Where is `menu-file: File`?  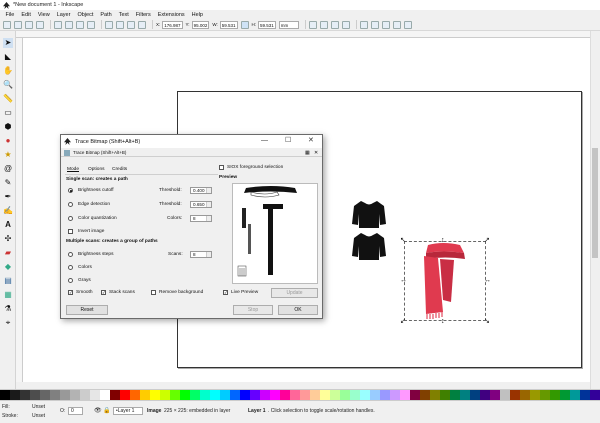 menu-file: File is located at coordinates (10, 15).